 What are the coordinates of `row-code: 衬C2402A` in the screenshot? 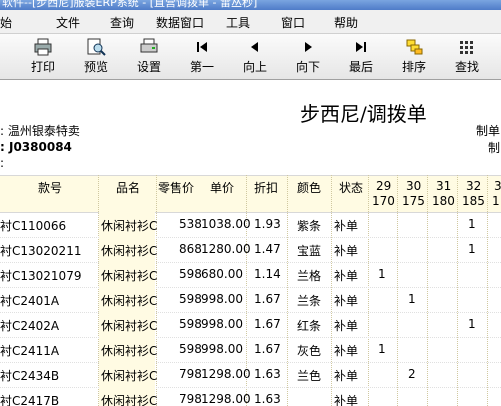 It's located at (30, 326).